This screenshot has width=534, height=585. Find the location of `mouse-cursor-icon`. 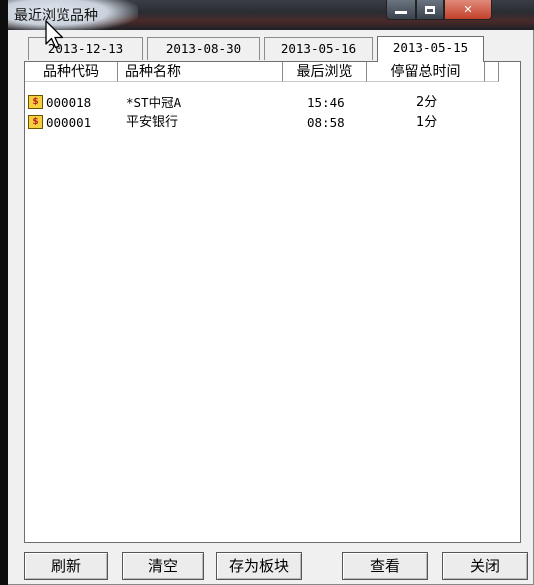

mouse-cursor-icon is located at coordinates (54, 34).